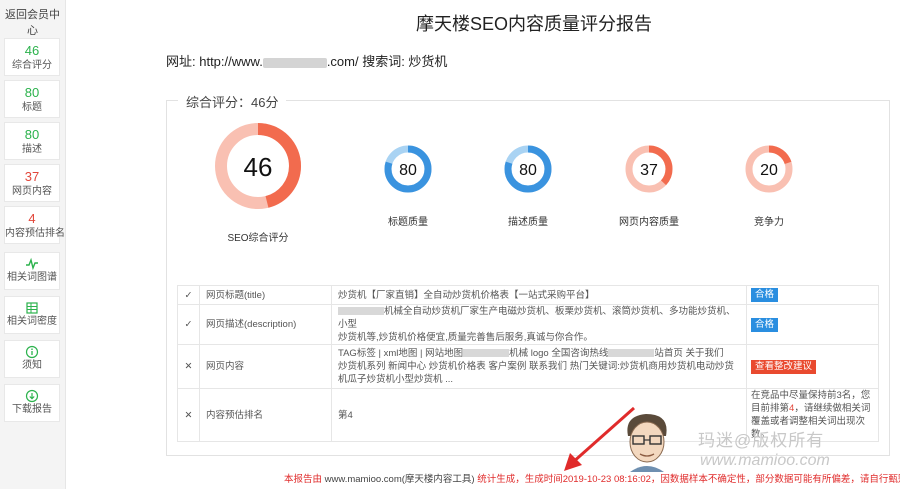  Describe the element at coordinates (539, 415) in the screenshot. I see `row-content: 第4` at that location.